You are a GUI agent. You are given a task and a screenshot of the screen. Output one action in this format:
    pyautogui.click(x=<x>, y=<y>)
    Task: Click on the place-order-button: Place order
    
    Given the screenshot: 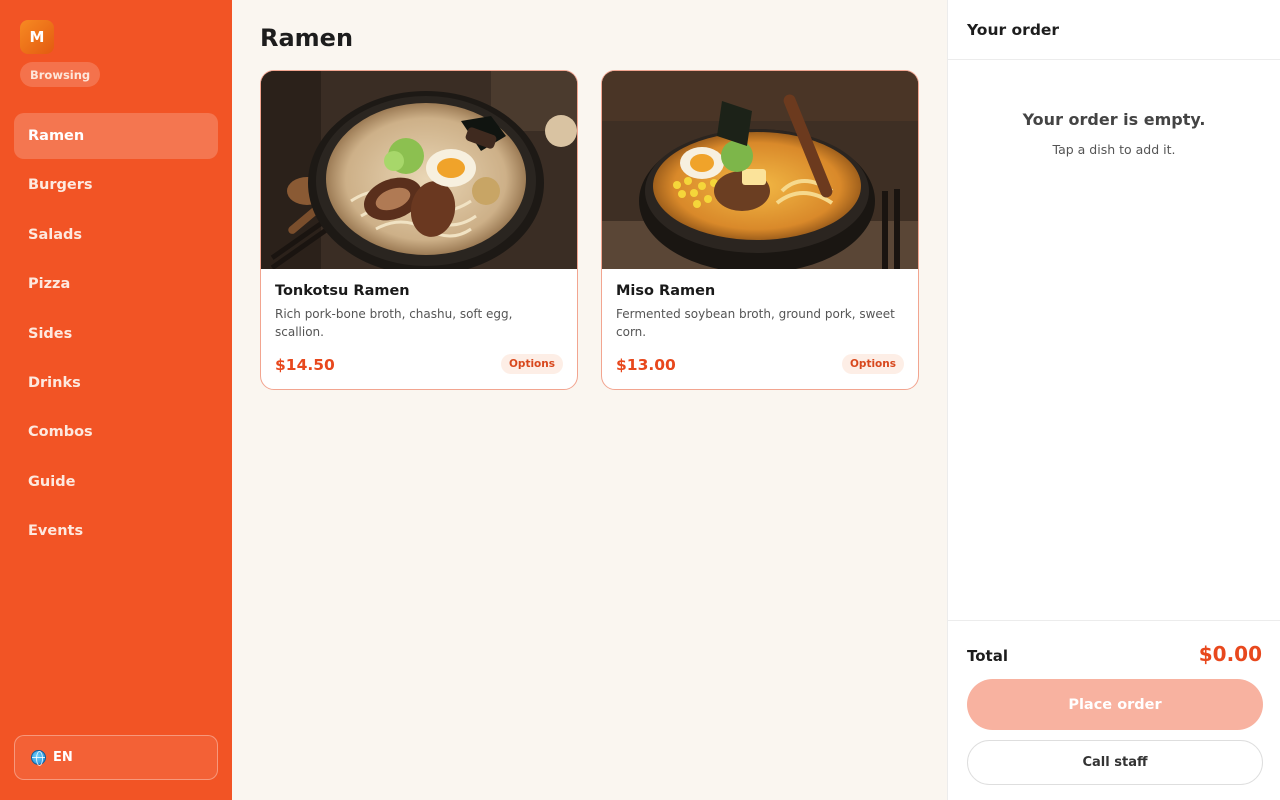 What is the action you would take?
    pyautogui.click(x=1115, y=704)
    